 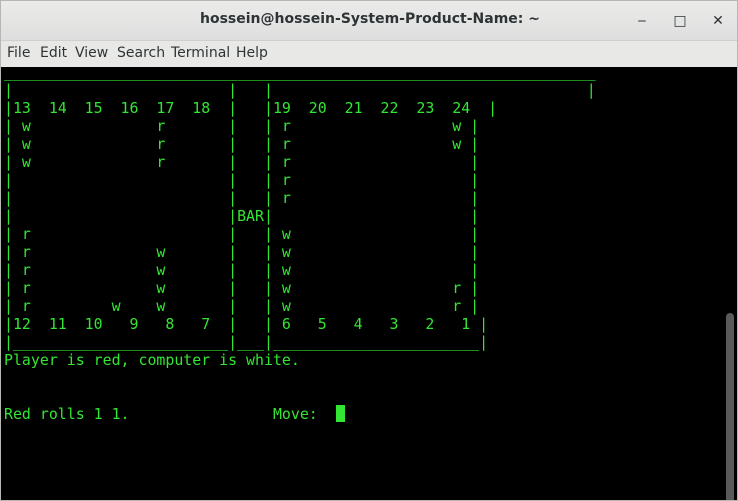 I want to click on window-title: hossein@hossein-System-Product-Name: ~, so click(x=370, y=19).